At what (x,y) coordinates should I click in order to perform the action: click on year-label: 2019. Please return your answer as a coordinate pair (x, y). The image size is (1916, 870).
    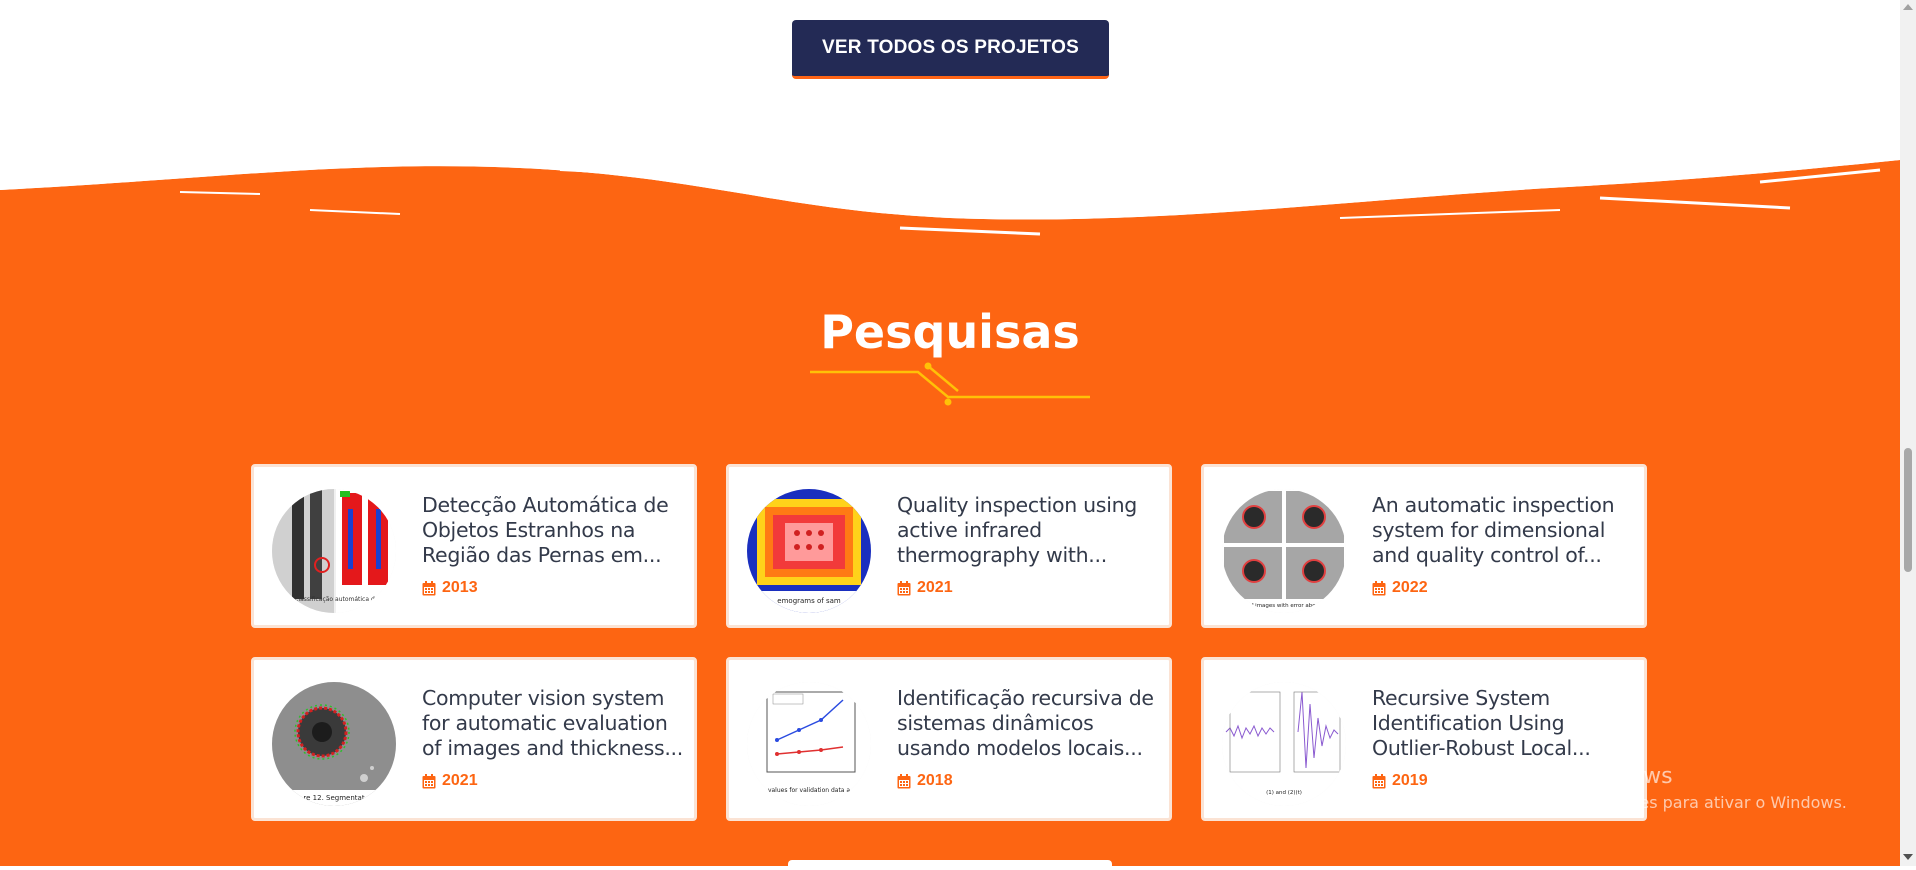
    Looking at the image, I should click on (1410, 780).